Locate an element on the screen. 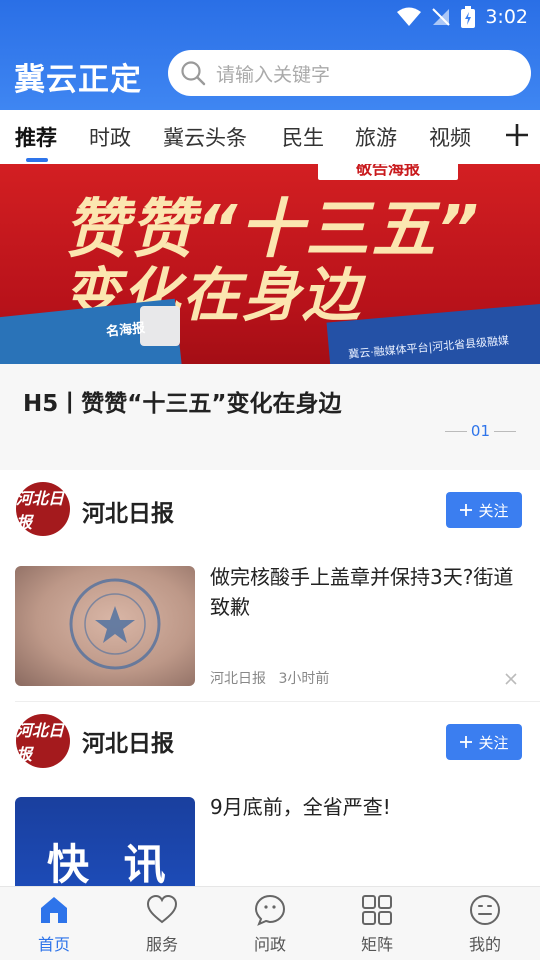 This screenshot has width=540, height=960. article-thumbnail: 快 讯 is located at coordinates (105, 841).